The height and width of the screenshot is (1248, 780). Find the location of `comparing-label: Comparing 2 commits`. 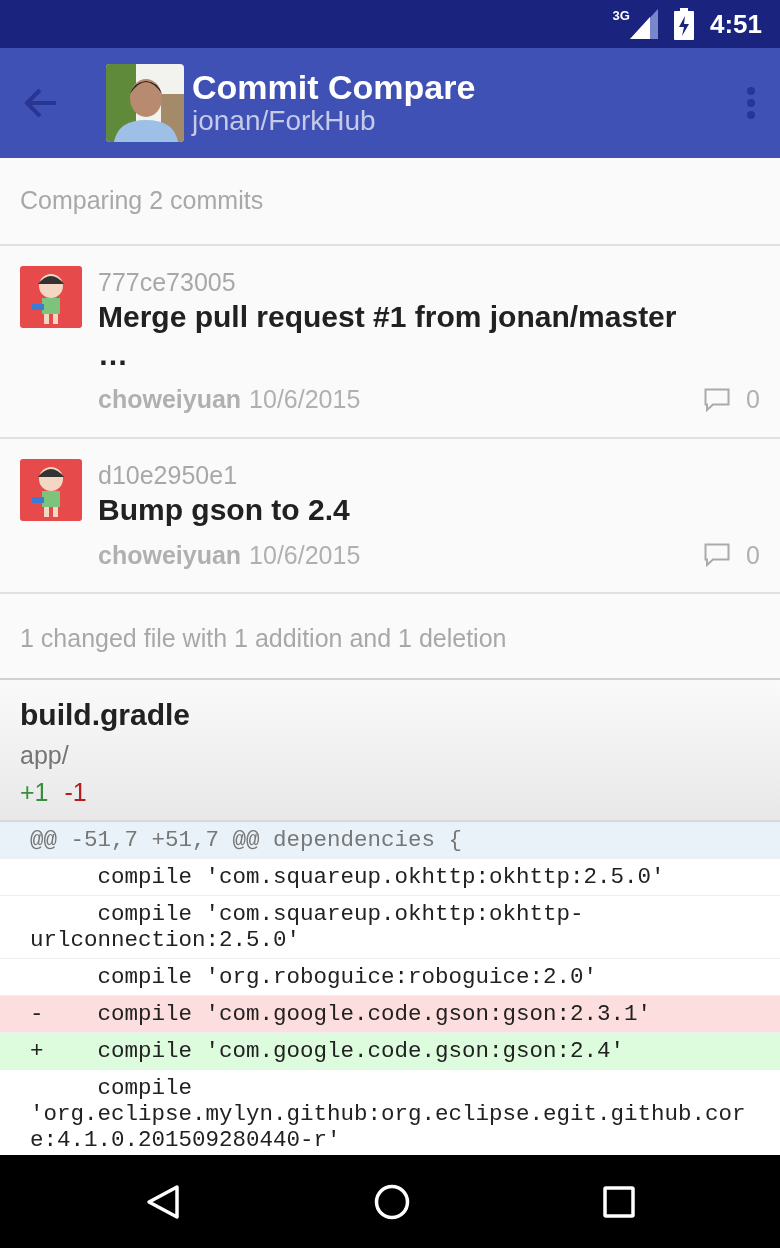

comparing-label: Comparing 2 commits is located at coordinates (142, 200).